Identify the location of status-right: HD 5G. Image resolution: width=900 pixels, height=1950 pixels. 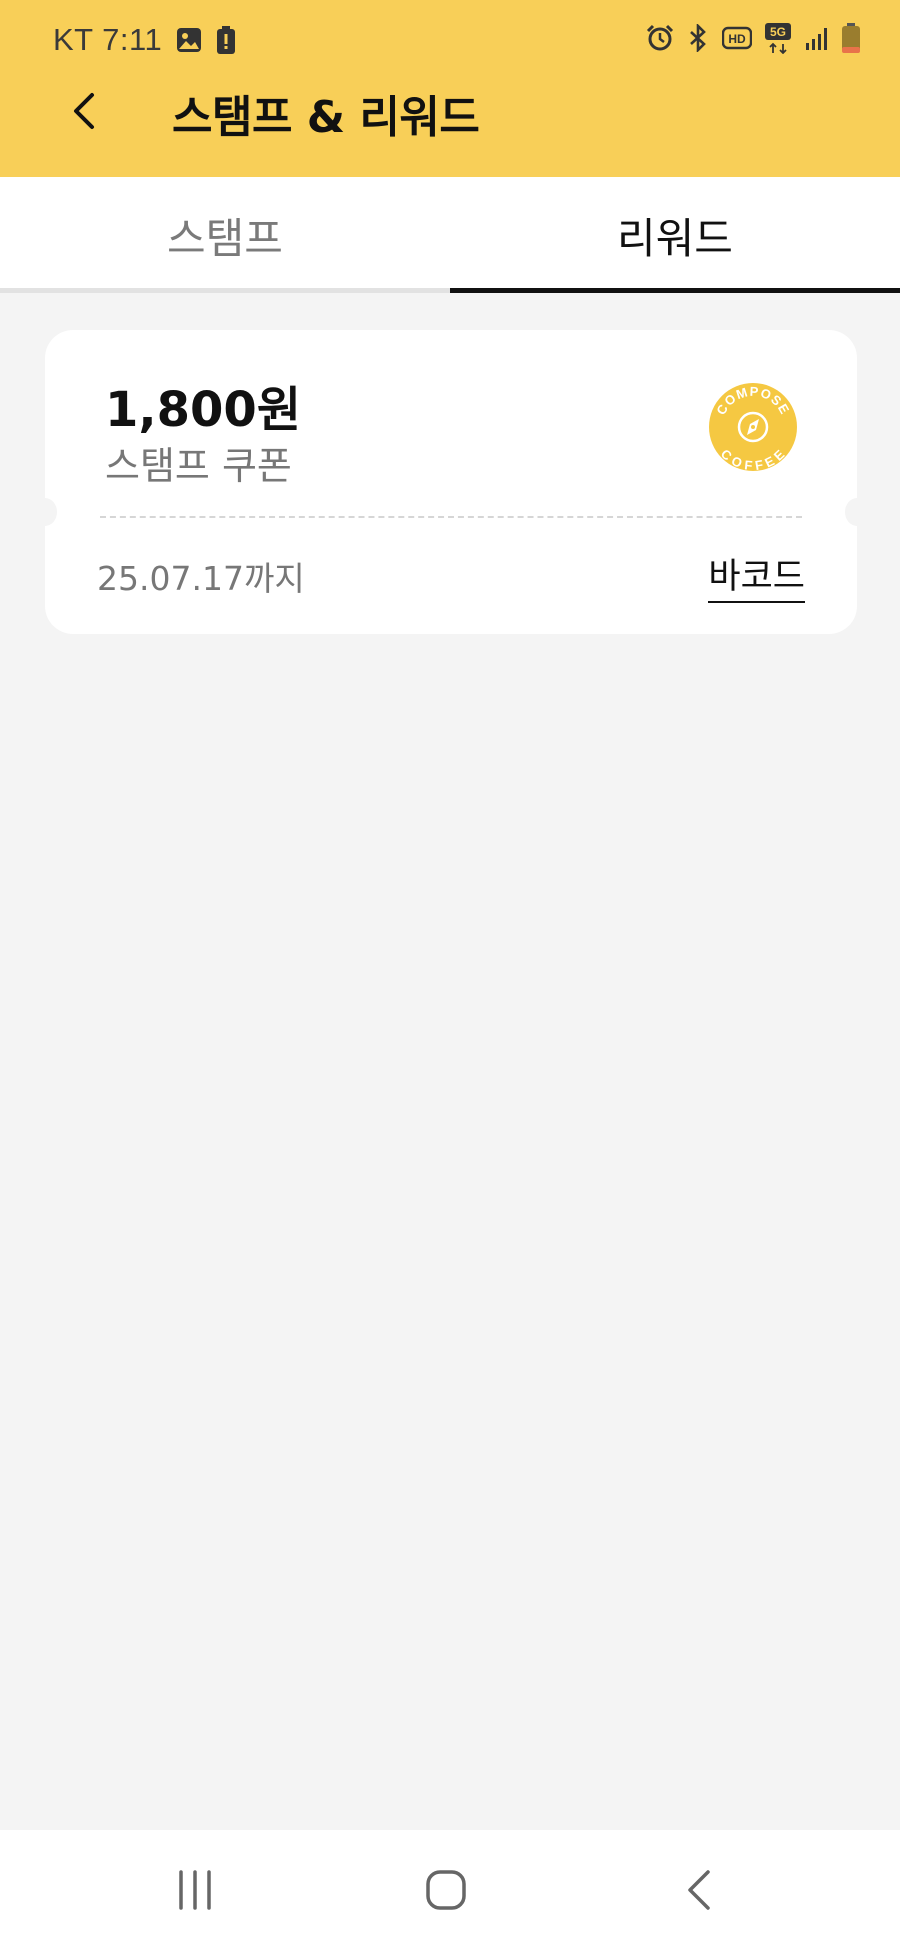
(753, 38).